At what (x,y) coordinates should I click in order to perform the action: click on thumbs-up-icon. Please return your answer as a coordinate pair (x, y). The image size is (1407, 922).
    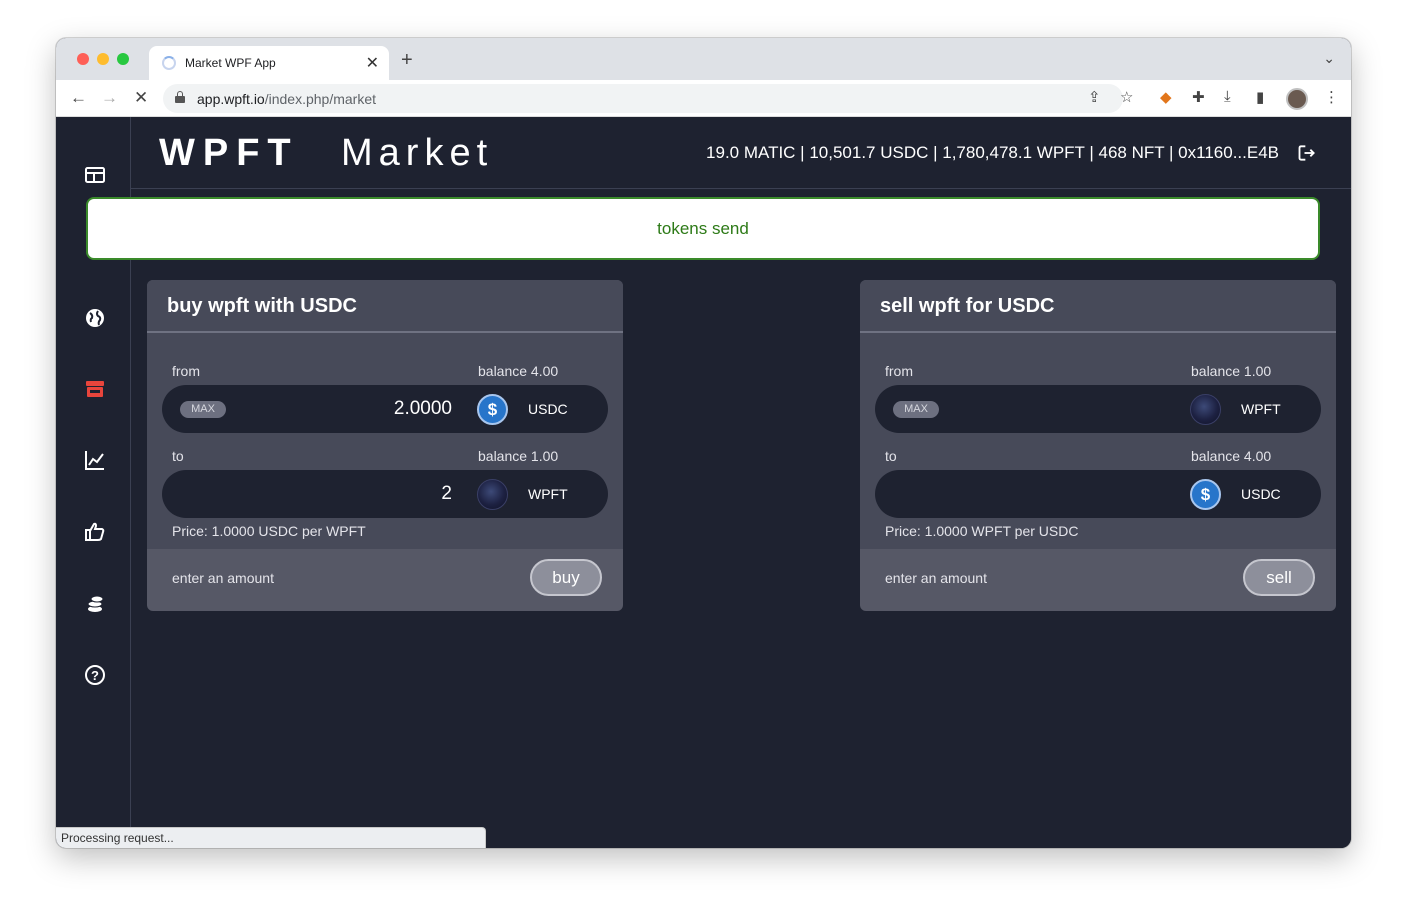
    Looking at the image, I should click on (95, 532).